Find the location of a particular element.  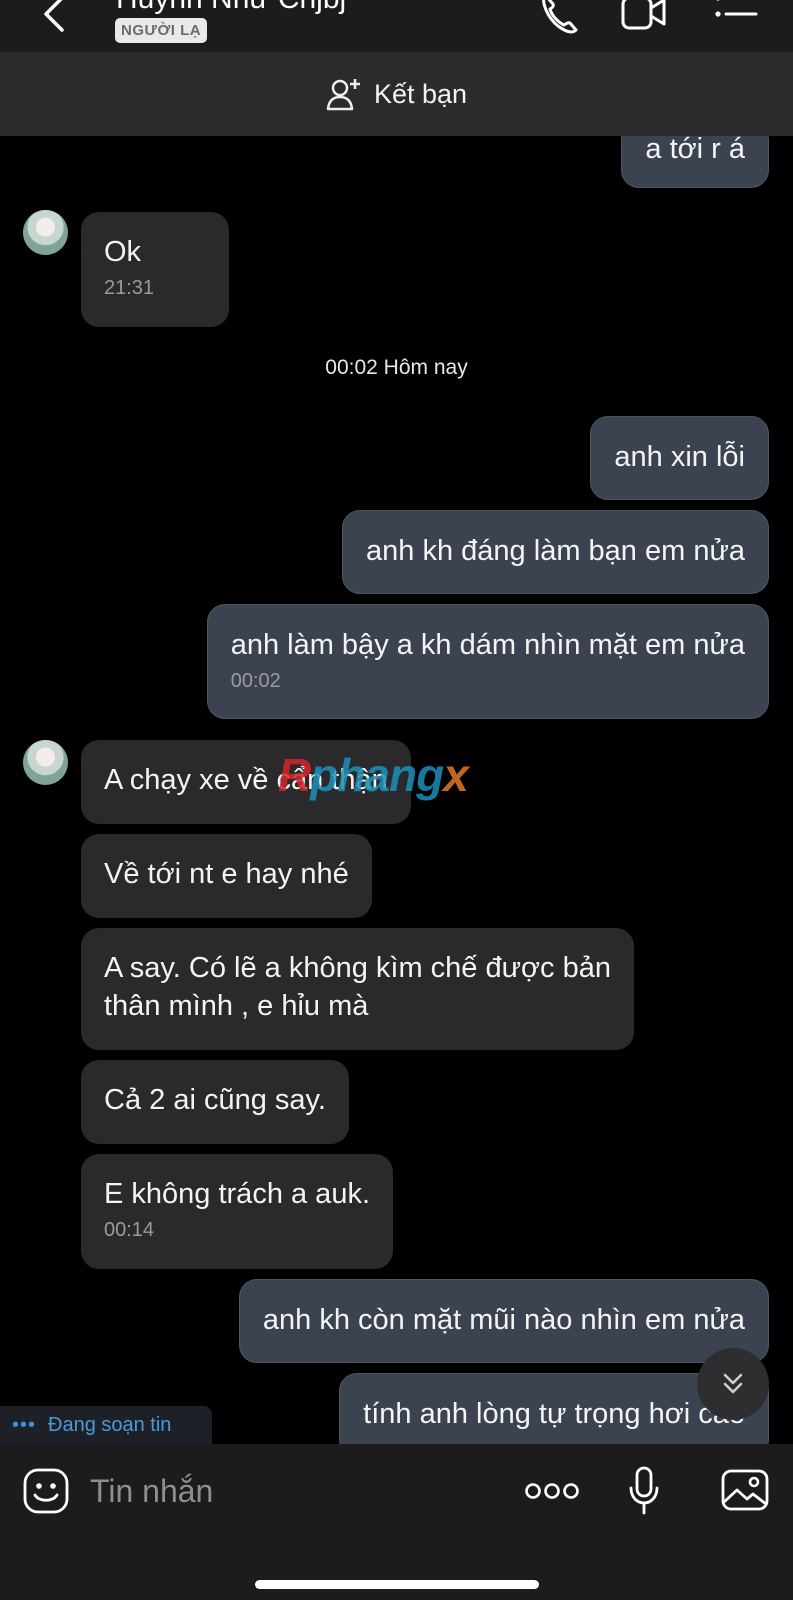

message-bubble-outgoing: anh xin lỗi is located at coordinates (679, 458).